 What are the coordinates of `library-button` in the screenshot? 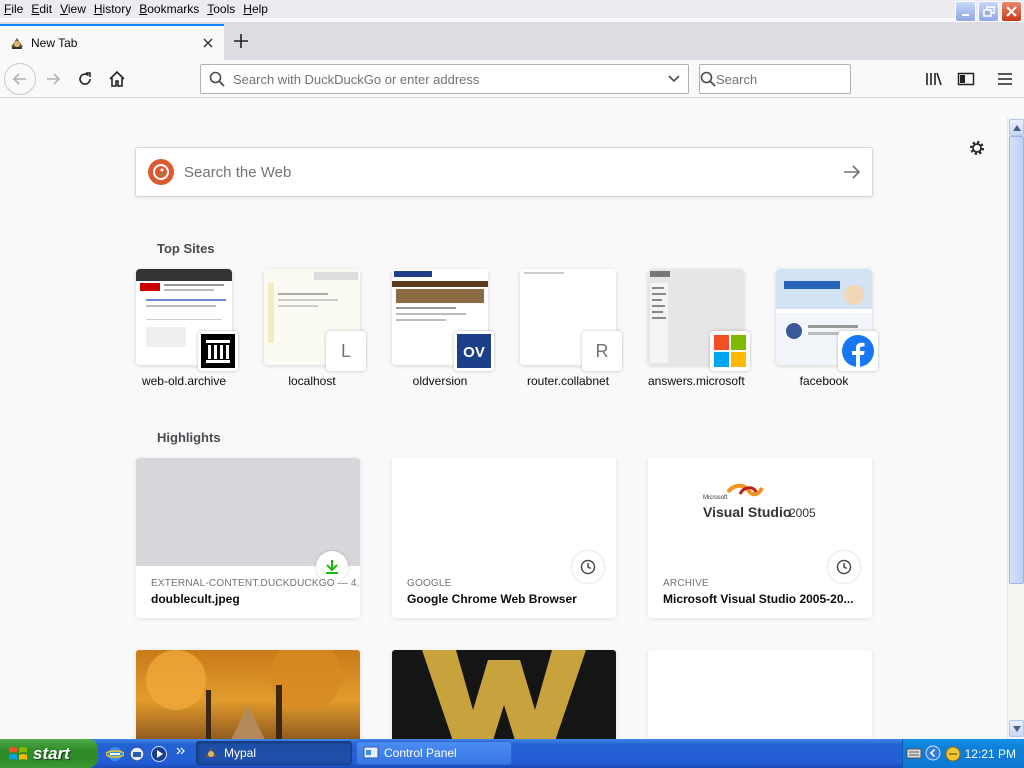 It's located at (934, 79).